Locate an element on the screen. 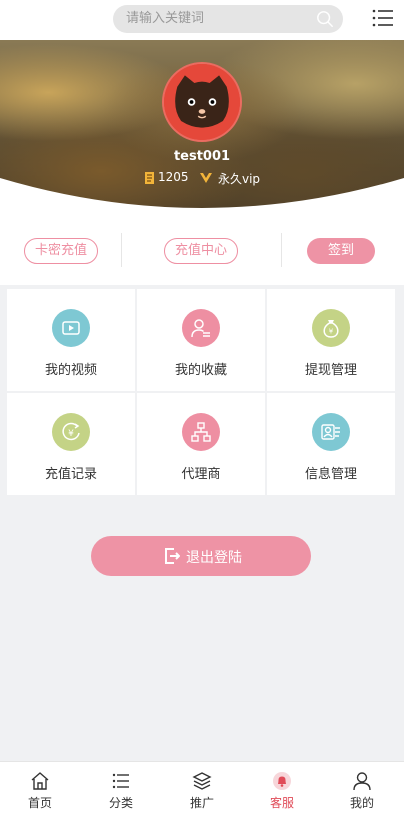 This screenshot has width=404, height=814. recharge-record-icon: ¥ is located at coordinates (71, 431).